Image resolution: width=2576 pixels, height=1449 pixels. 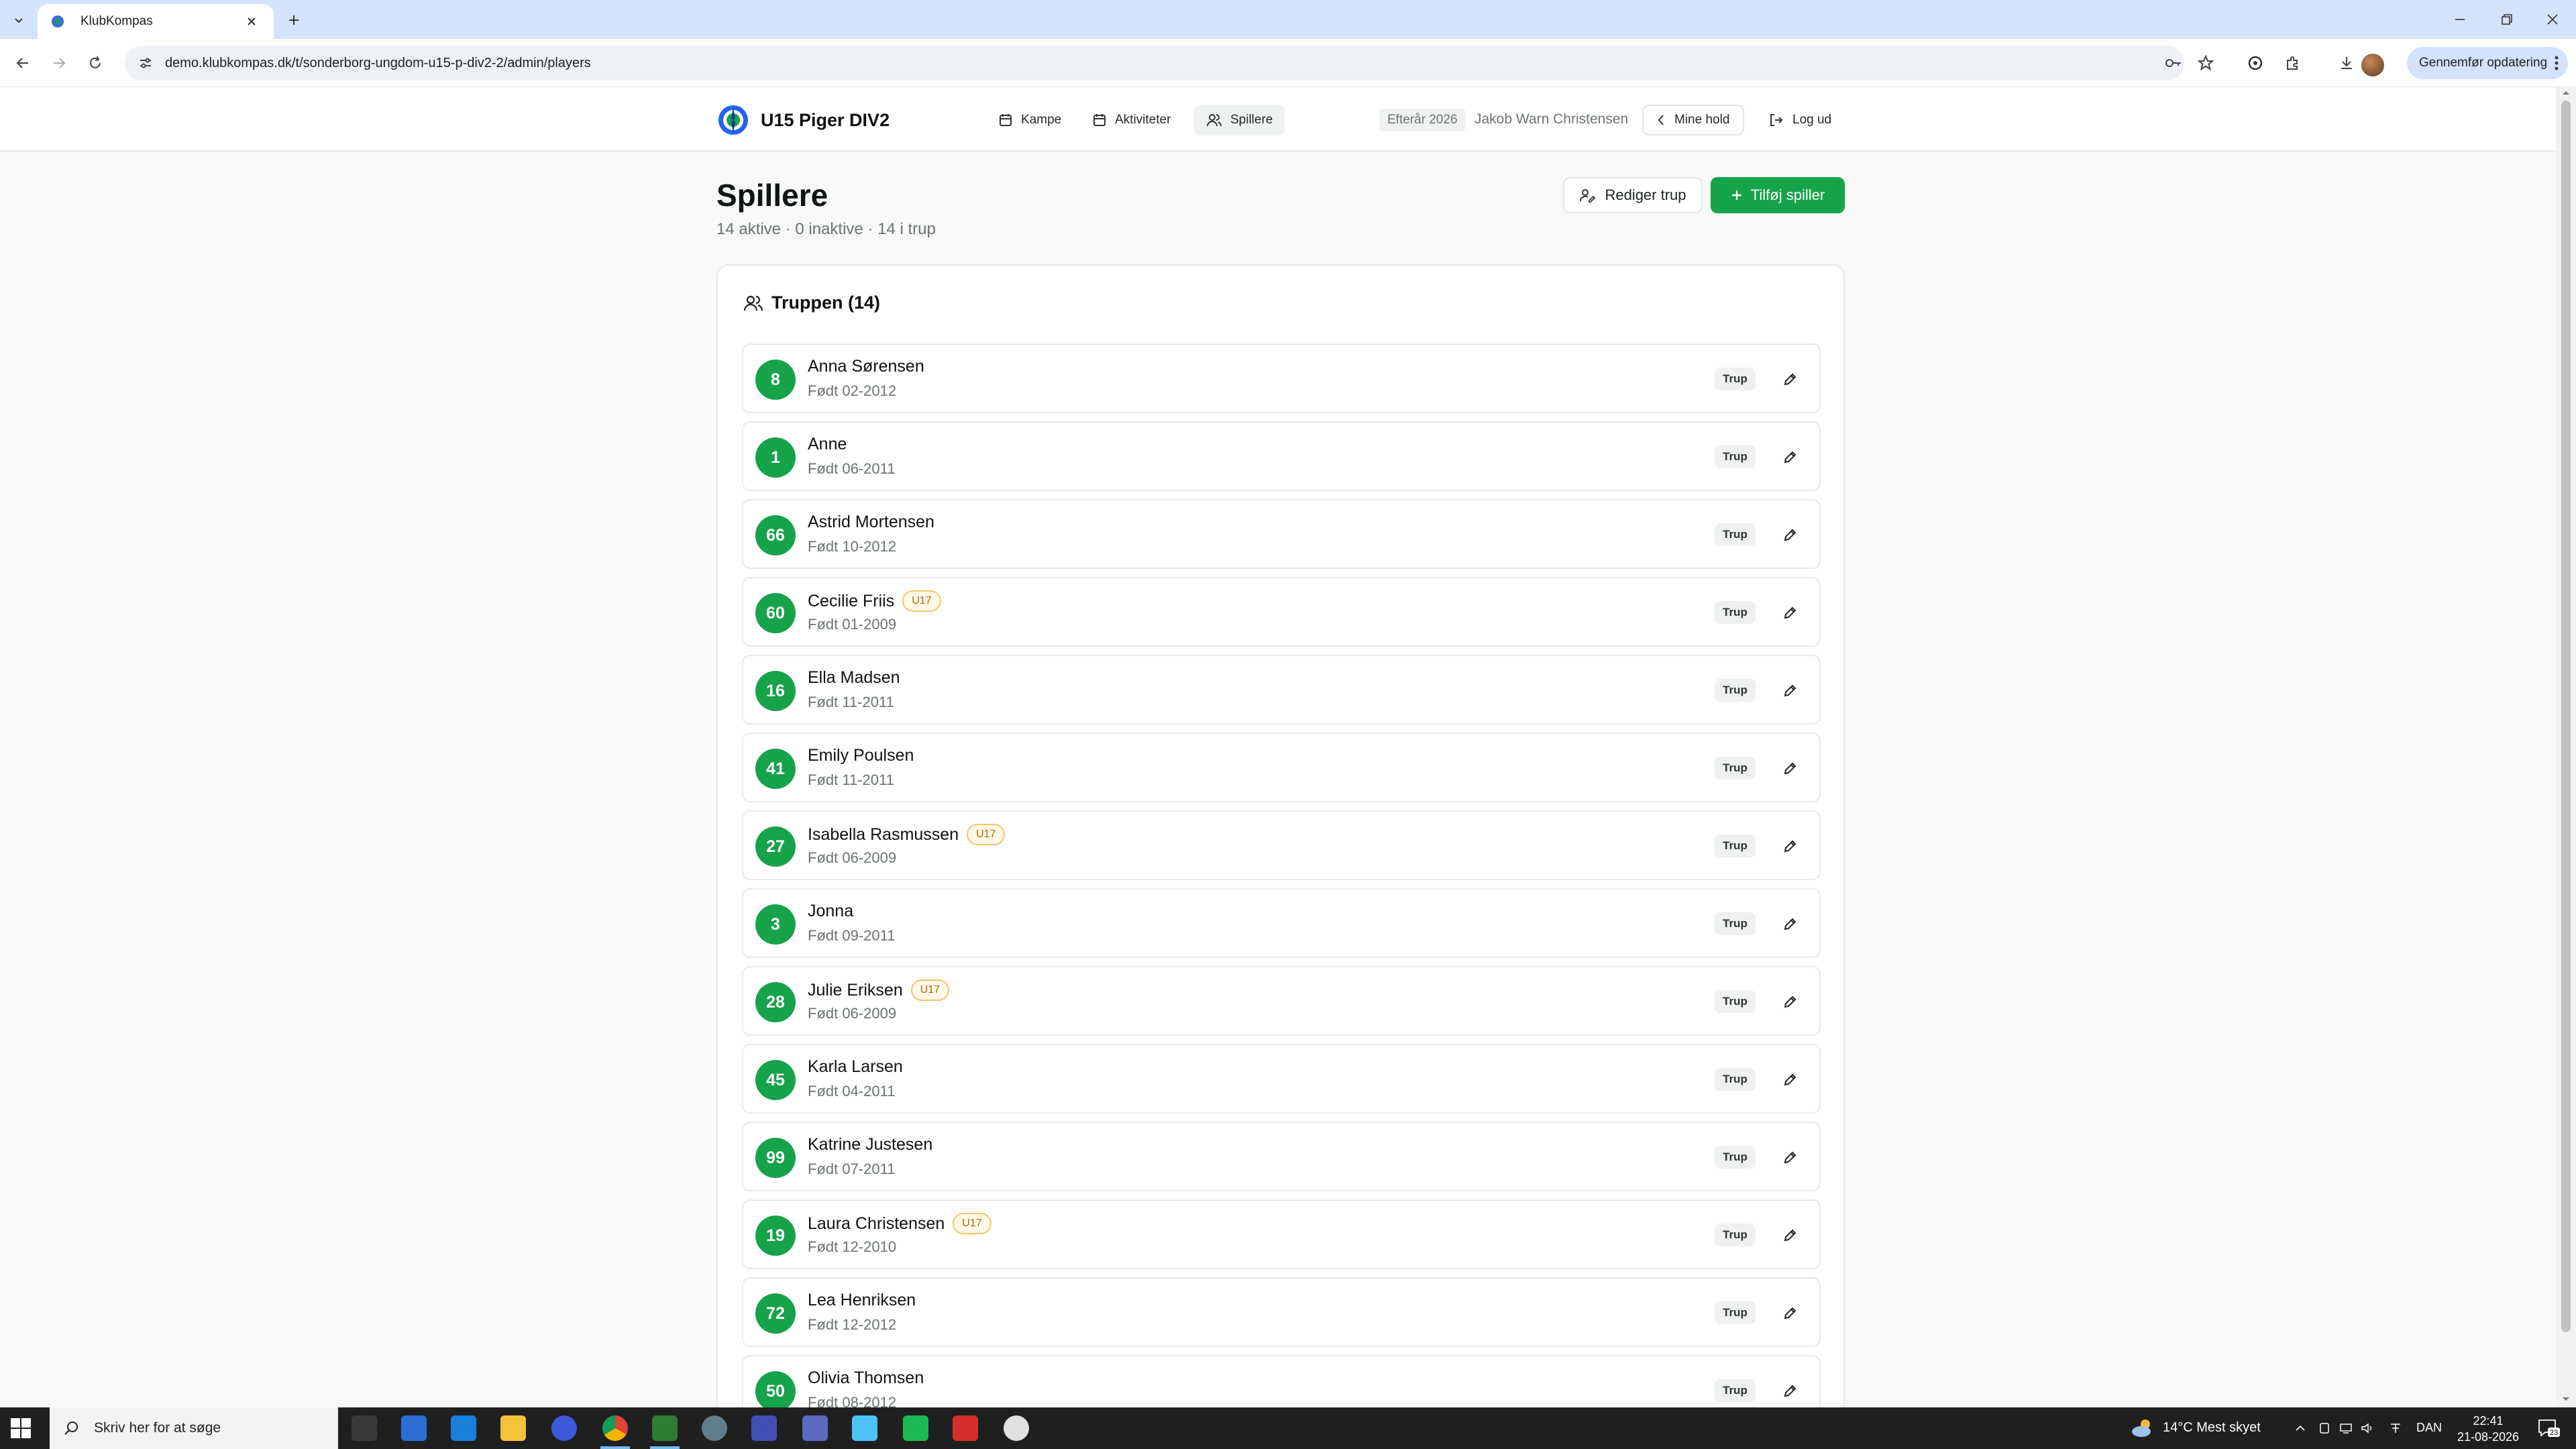 What do you see at coordinates (851, 779) in the screenshot?
I see `birth-date: Født 11-2011` at bounding box center [851, 779].